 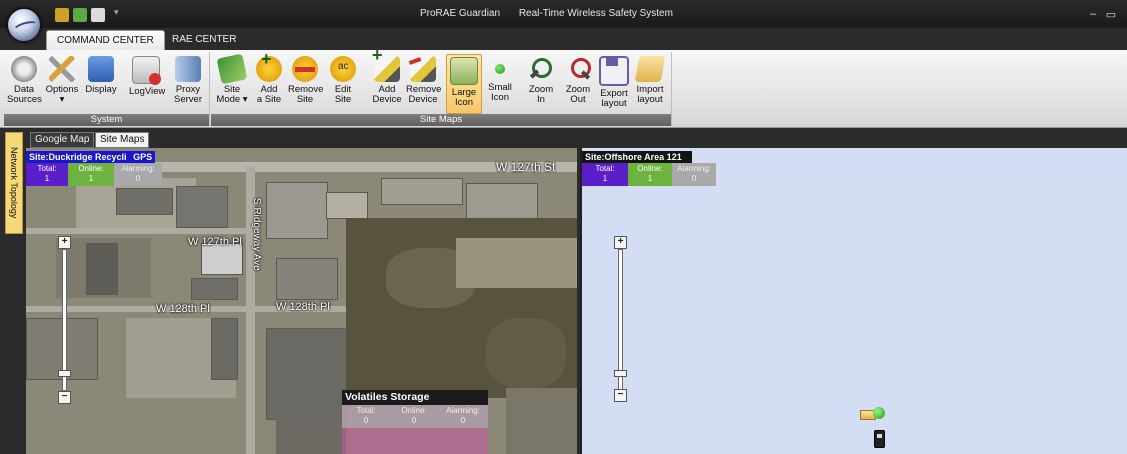 I want to click on volatiles-storage-header: Volatiles Storage, so click(x=415, y=397).